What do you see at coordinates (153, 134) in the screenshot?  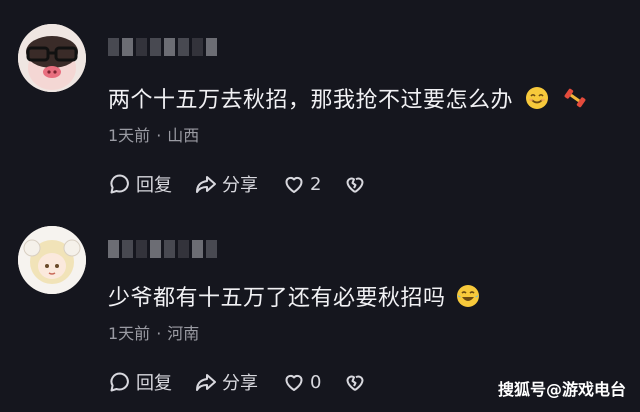 I see `comment-meta: 1天前 · 山西` at bounding box center [153, 134].